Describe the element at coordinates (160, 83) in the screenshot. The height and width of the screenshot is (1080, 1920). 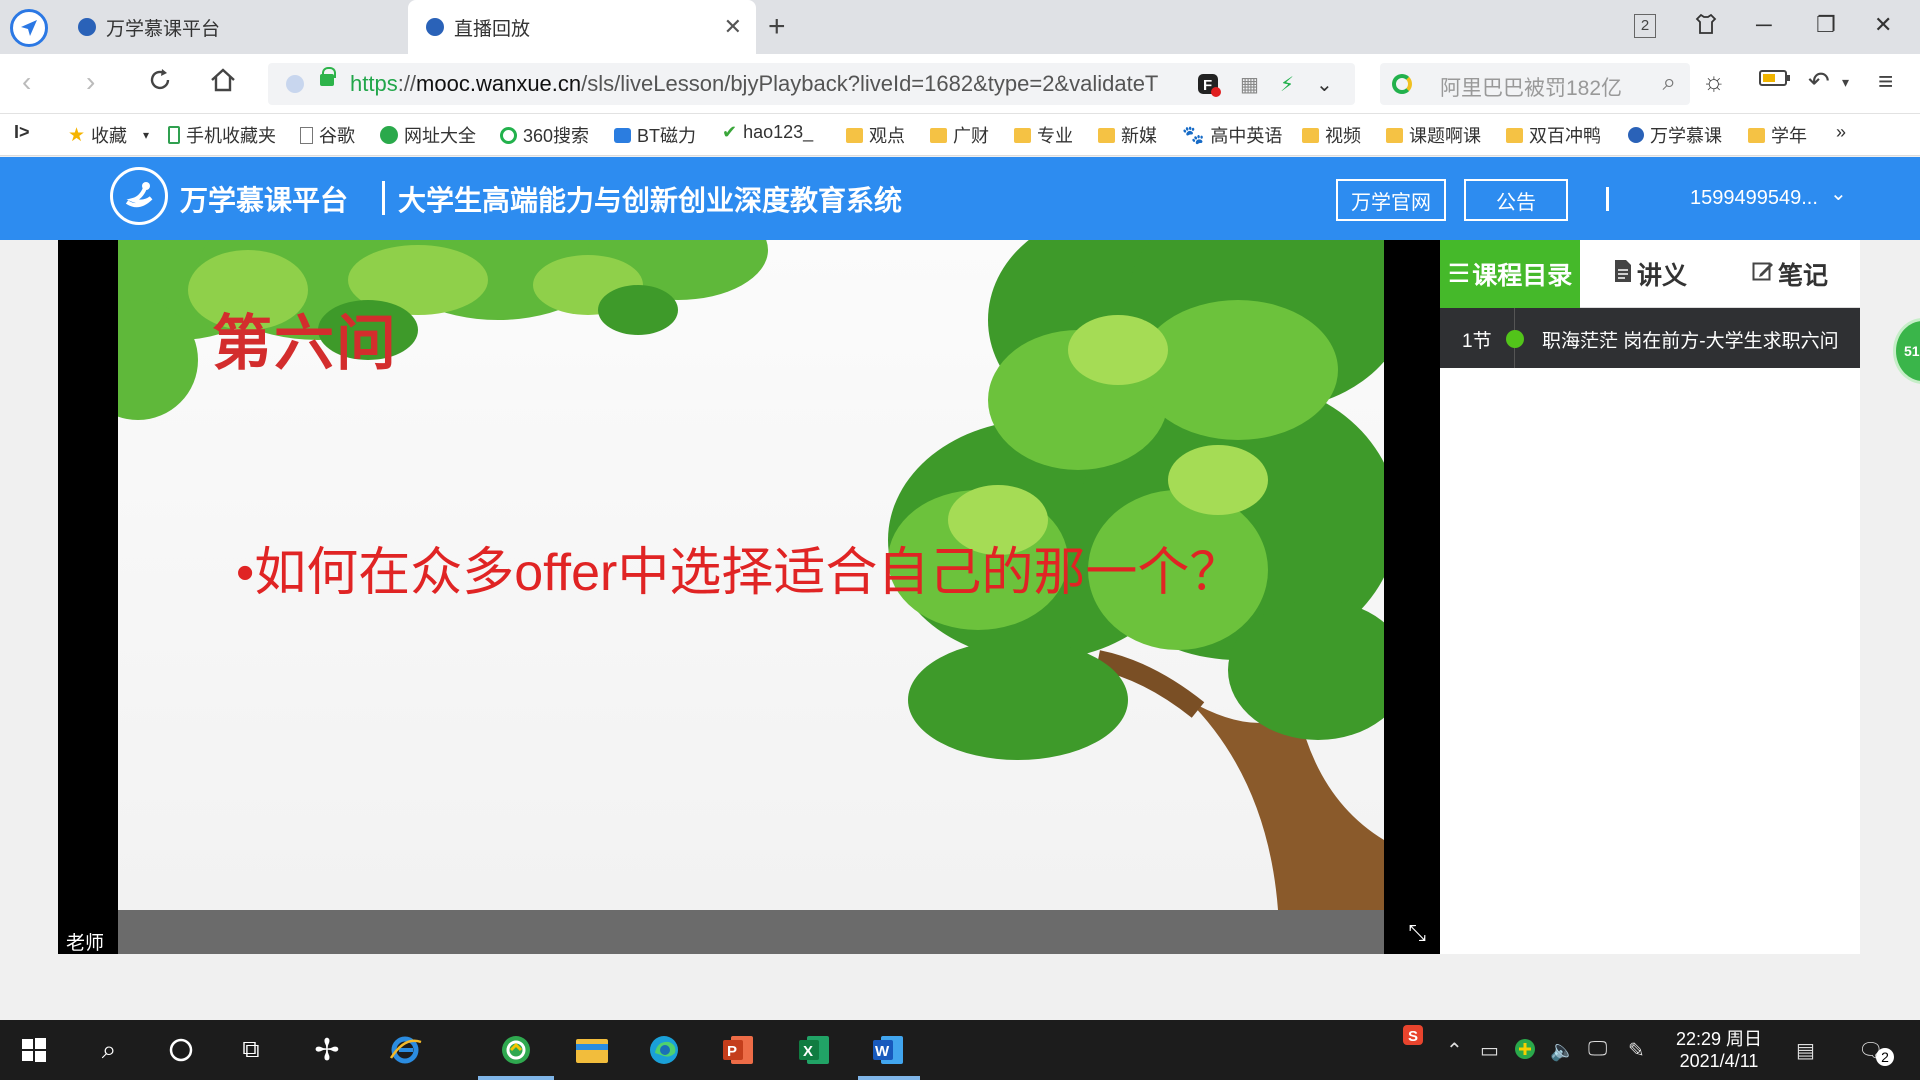
I see `refresh-button` at that location.